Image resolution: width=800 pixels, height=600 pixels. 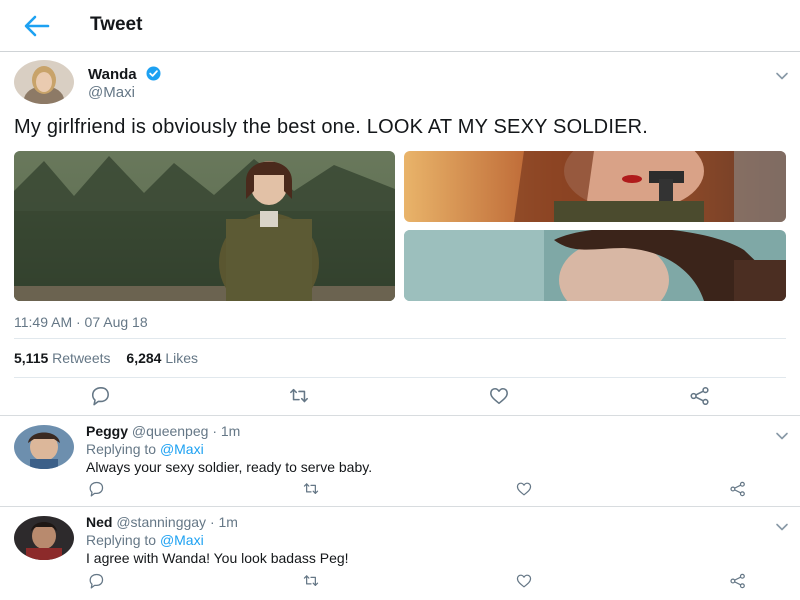 I want to click on reply-header: Ned @stanninggay · 1m, so click(x=162, y=522).